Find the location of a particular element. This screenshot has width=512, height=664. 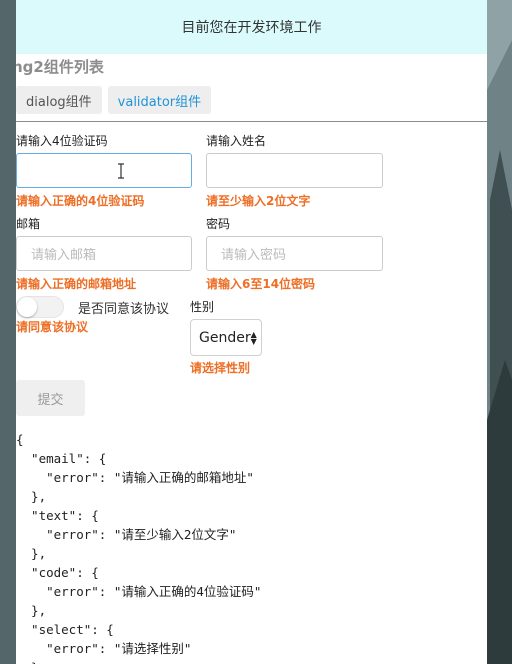

toggle-knob is located at coordinates (27, 307).